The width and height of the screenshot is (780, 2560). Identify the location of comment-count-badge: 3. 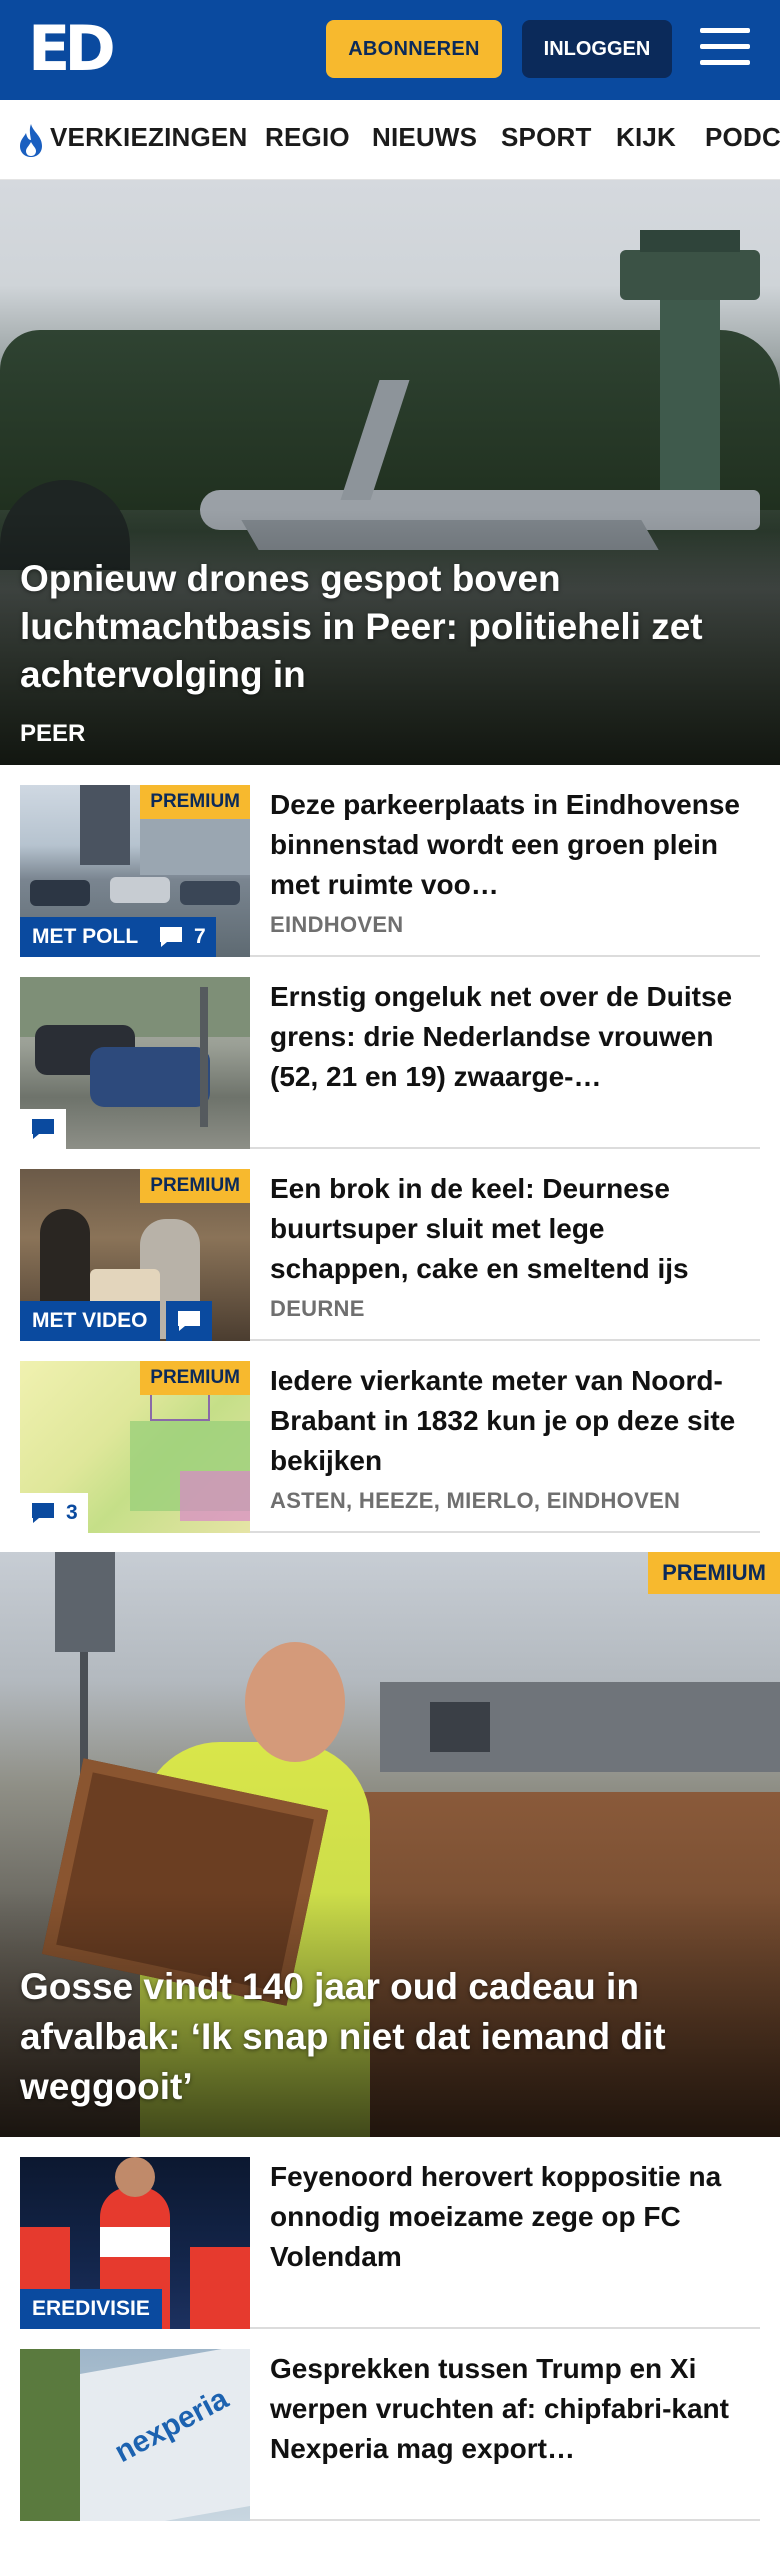
(54, 1513).